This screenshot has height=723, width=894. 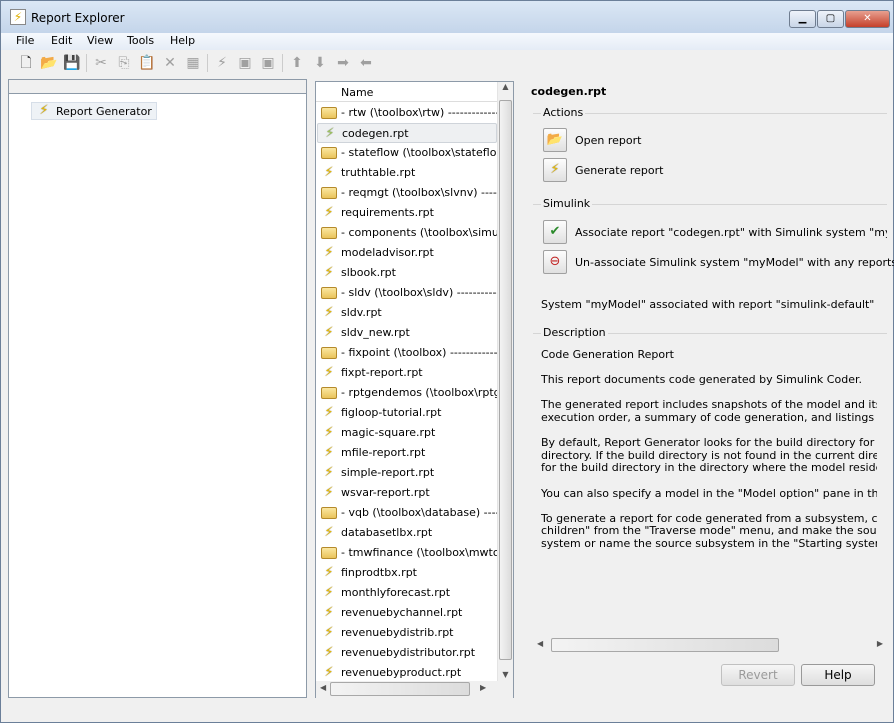 I want to click on report-row: ⚡ magic-square.rpt, so click(x=407, y=433).